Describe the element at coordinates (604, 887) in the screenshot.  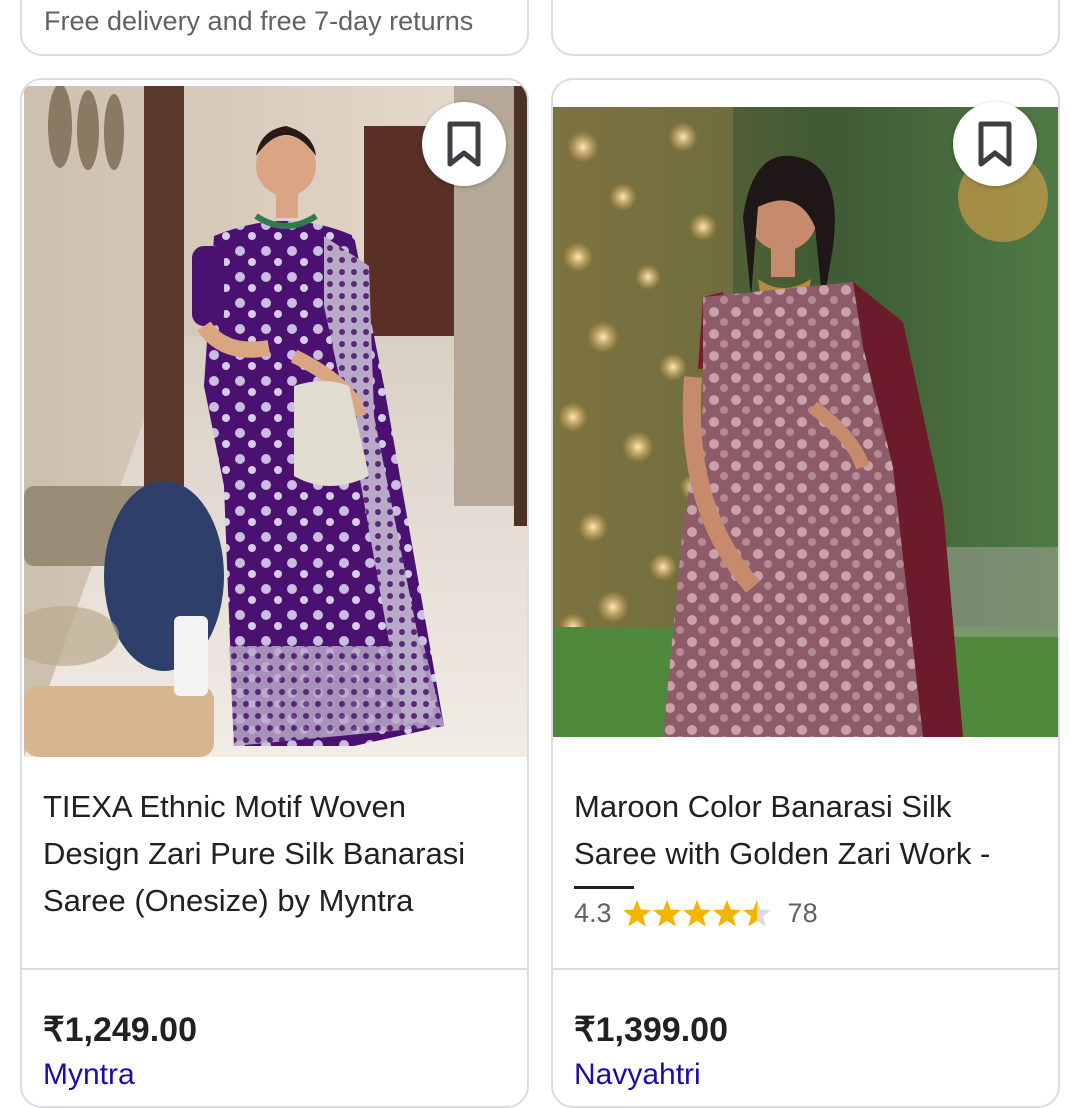
I see `truncated-text-fragment` at that location.